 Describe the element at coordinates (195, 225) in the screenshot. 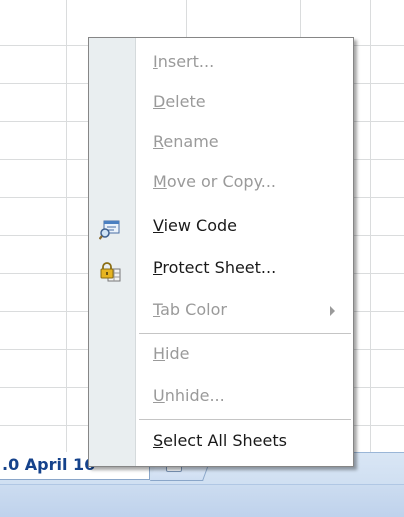

I see `menu-item-label: View Code` at that location.